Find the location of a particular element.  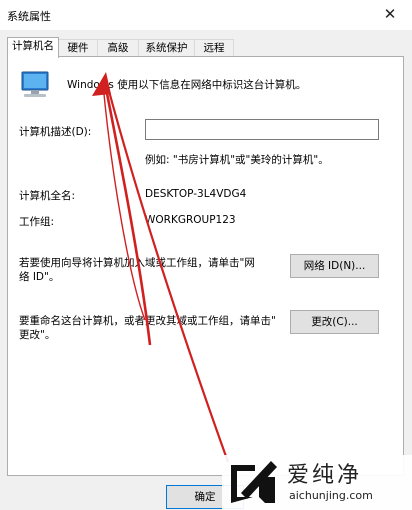

network-id-text-1: 若要使用向导将计算机加入域或工作组，请单击"网 is located at coordinates (137, 263).